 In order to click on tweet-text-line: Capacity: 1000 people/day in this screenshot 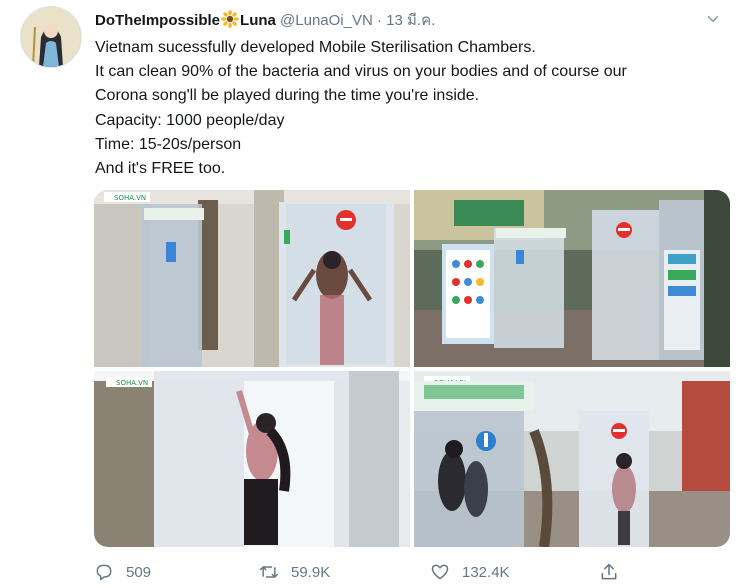, I will do `click(190, 120)`.